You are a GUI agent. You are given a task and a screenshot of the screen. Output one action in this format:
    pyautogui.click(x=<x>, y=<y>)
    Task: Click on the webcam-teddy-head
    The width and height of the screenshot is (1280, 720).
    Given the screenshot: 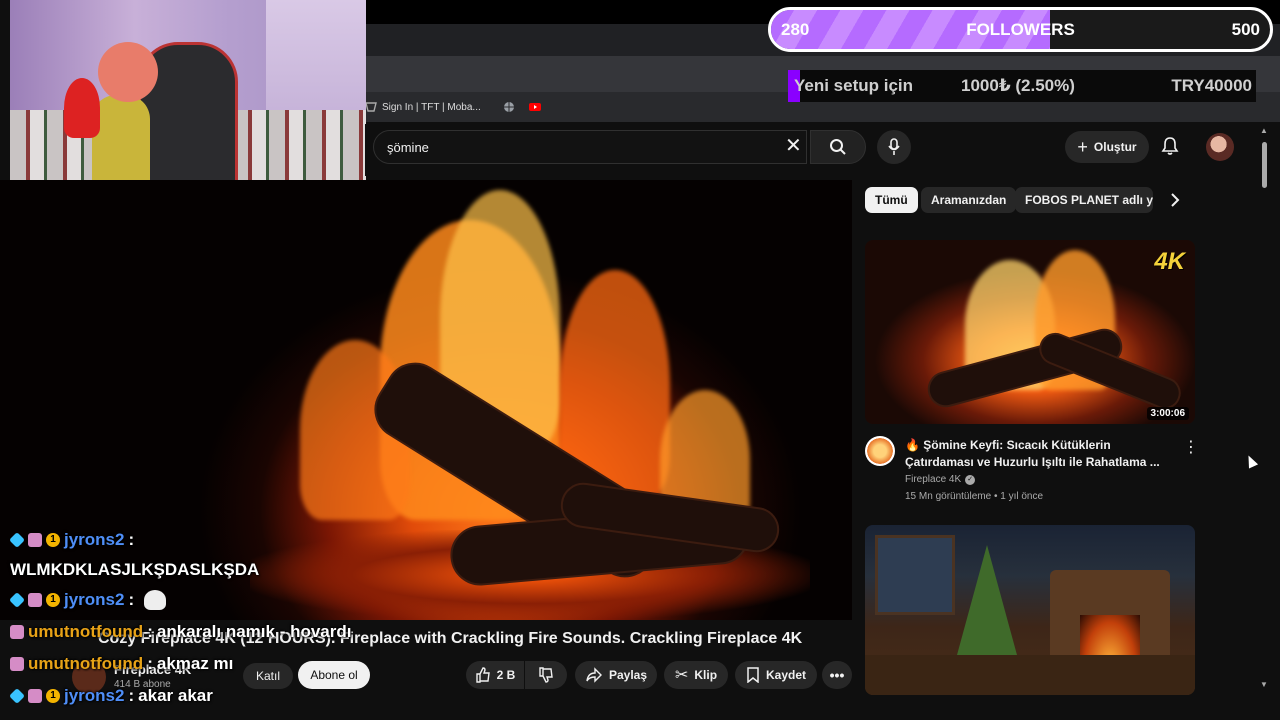 What is the action you would take?
    pyautogui.click(x=128, y=72)
    